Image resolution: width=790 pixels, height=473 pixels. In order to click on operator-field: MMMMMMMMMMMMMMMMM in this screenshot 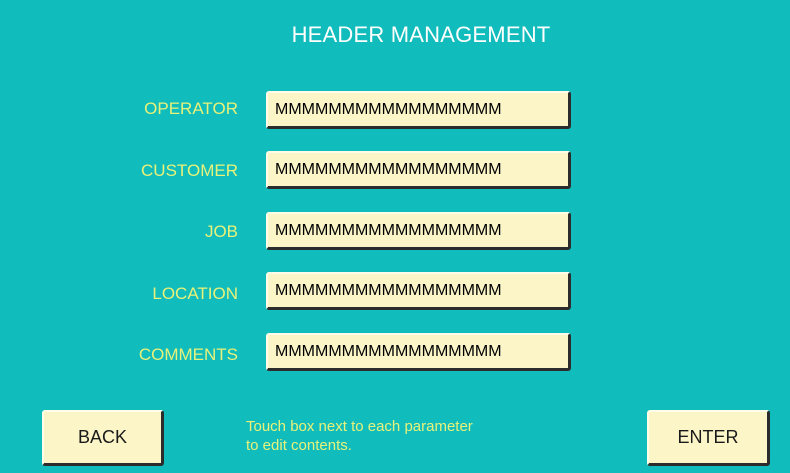, I will do `click(418, 110)`.